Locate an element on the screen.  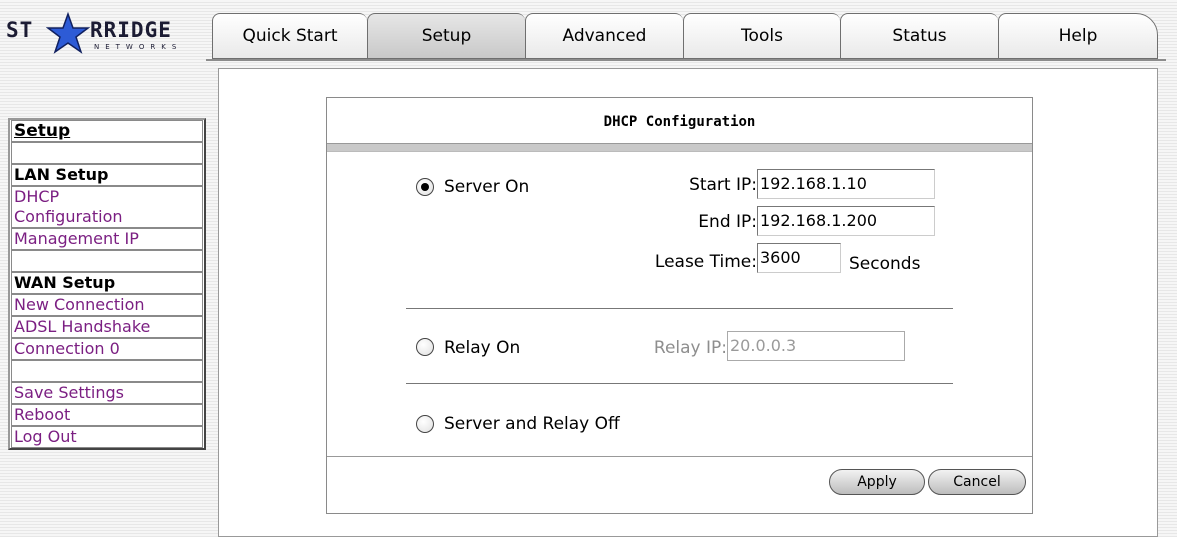
sidebar-item-log-out: Log Out is located at coordinates (107, 437).